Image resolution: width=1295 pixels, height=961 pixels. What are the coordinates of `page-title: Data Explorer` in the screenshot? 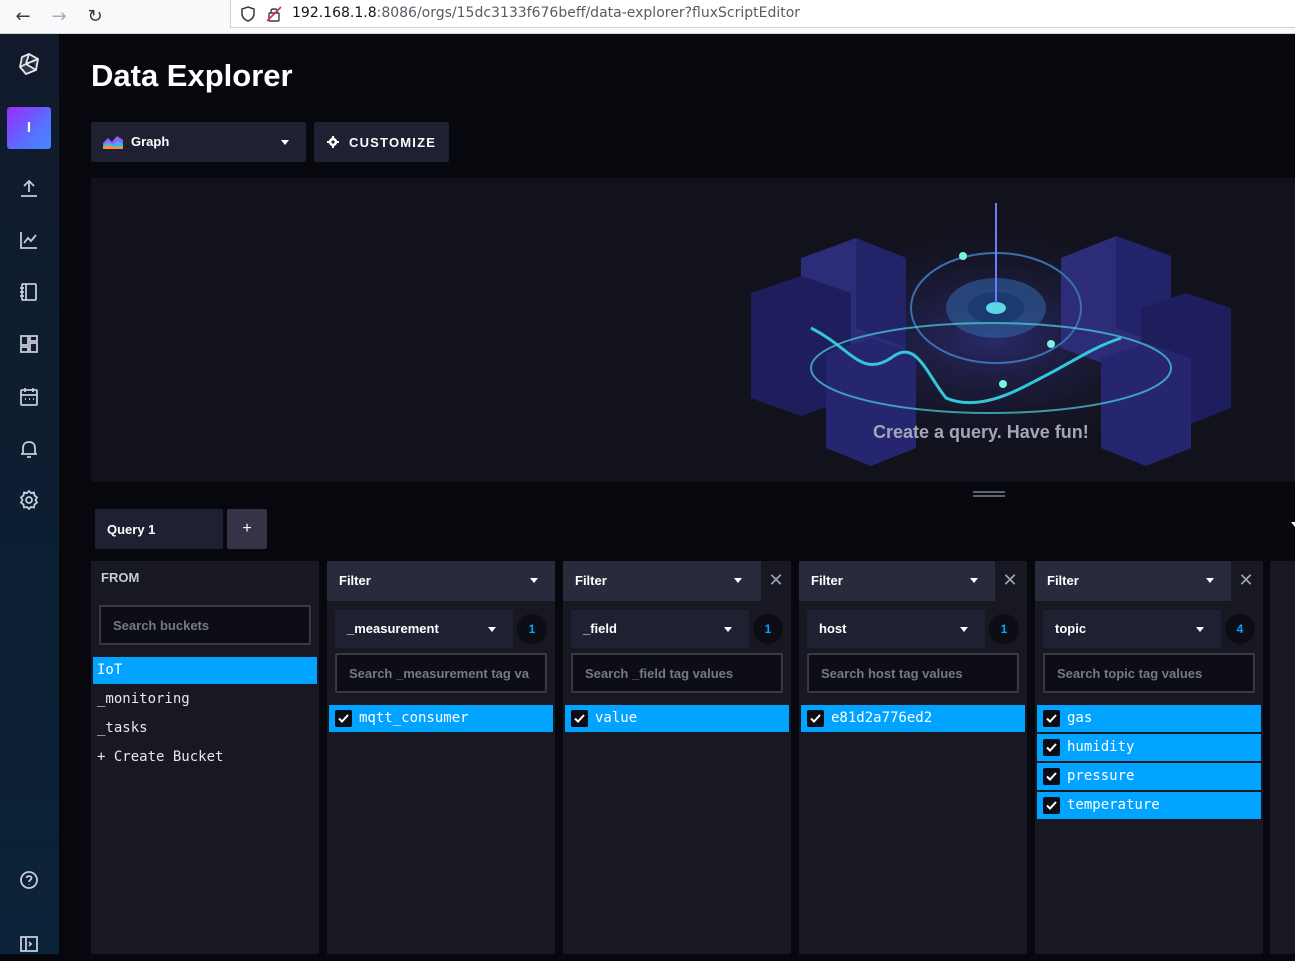 It's located at (192, 75).